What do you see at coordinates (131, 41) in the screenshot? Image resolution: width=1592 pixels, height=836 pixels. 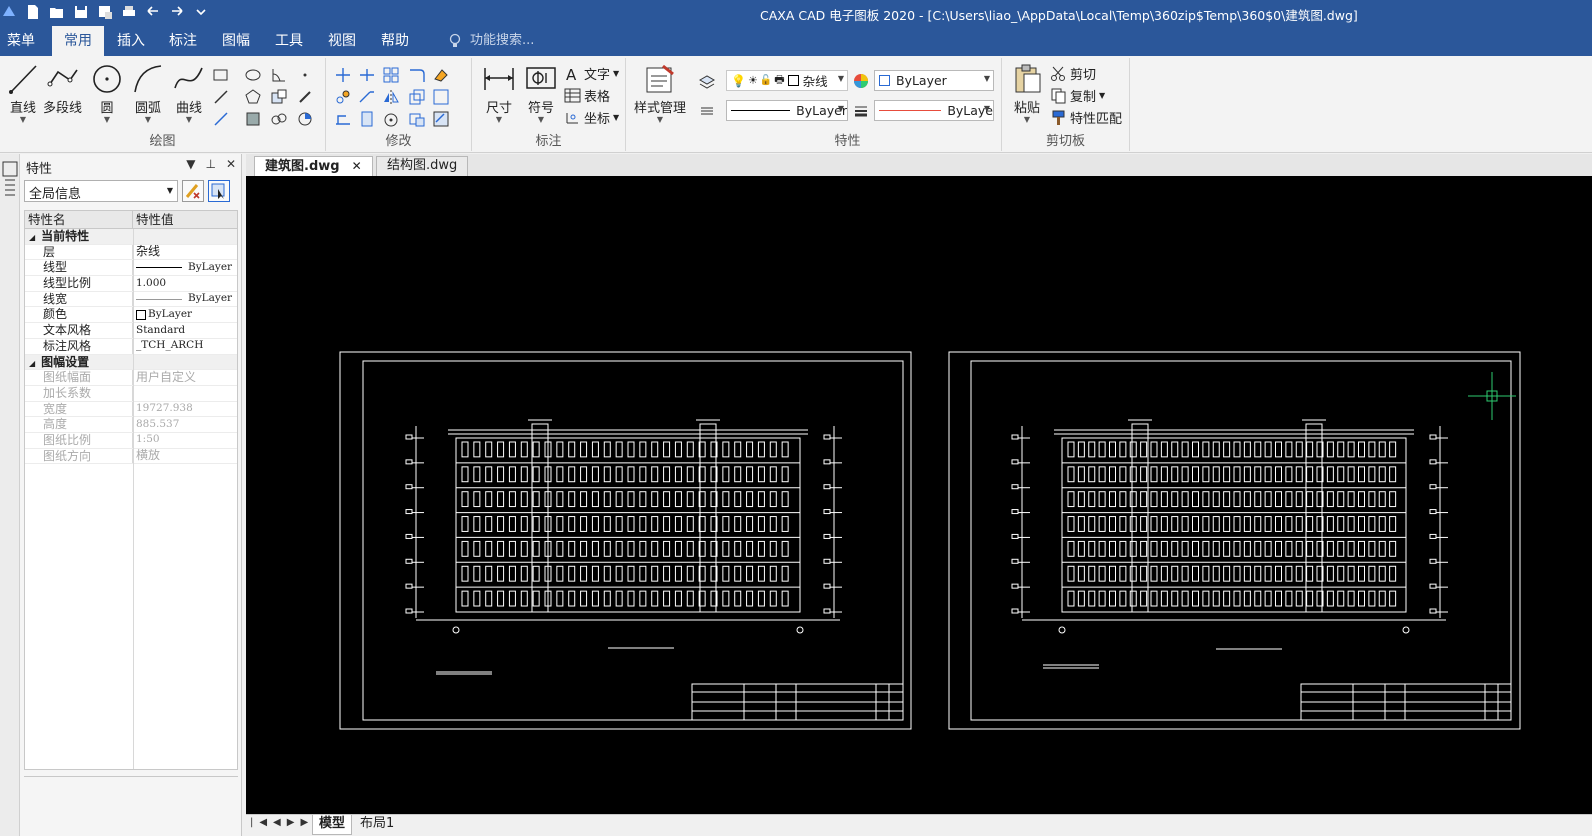 I see `tab-insert: 插入` at bounding box center [131, 41].